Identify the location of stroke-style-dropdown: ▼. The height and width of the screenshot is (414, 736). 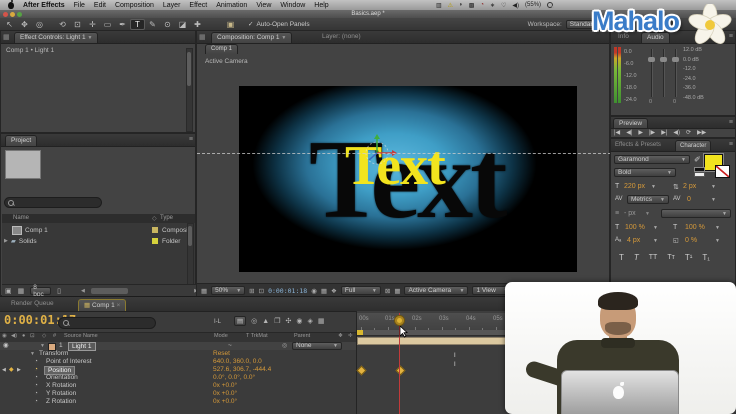
(696, 213).